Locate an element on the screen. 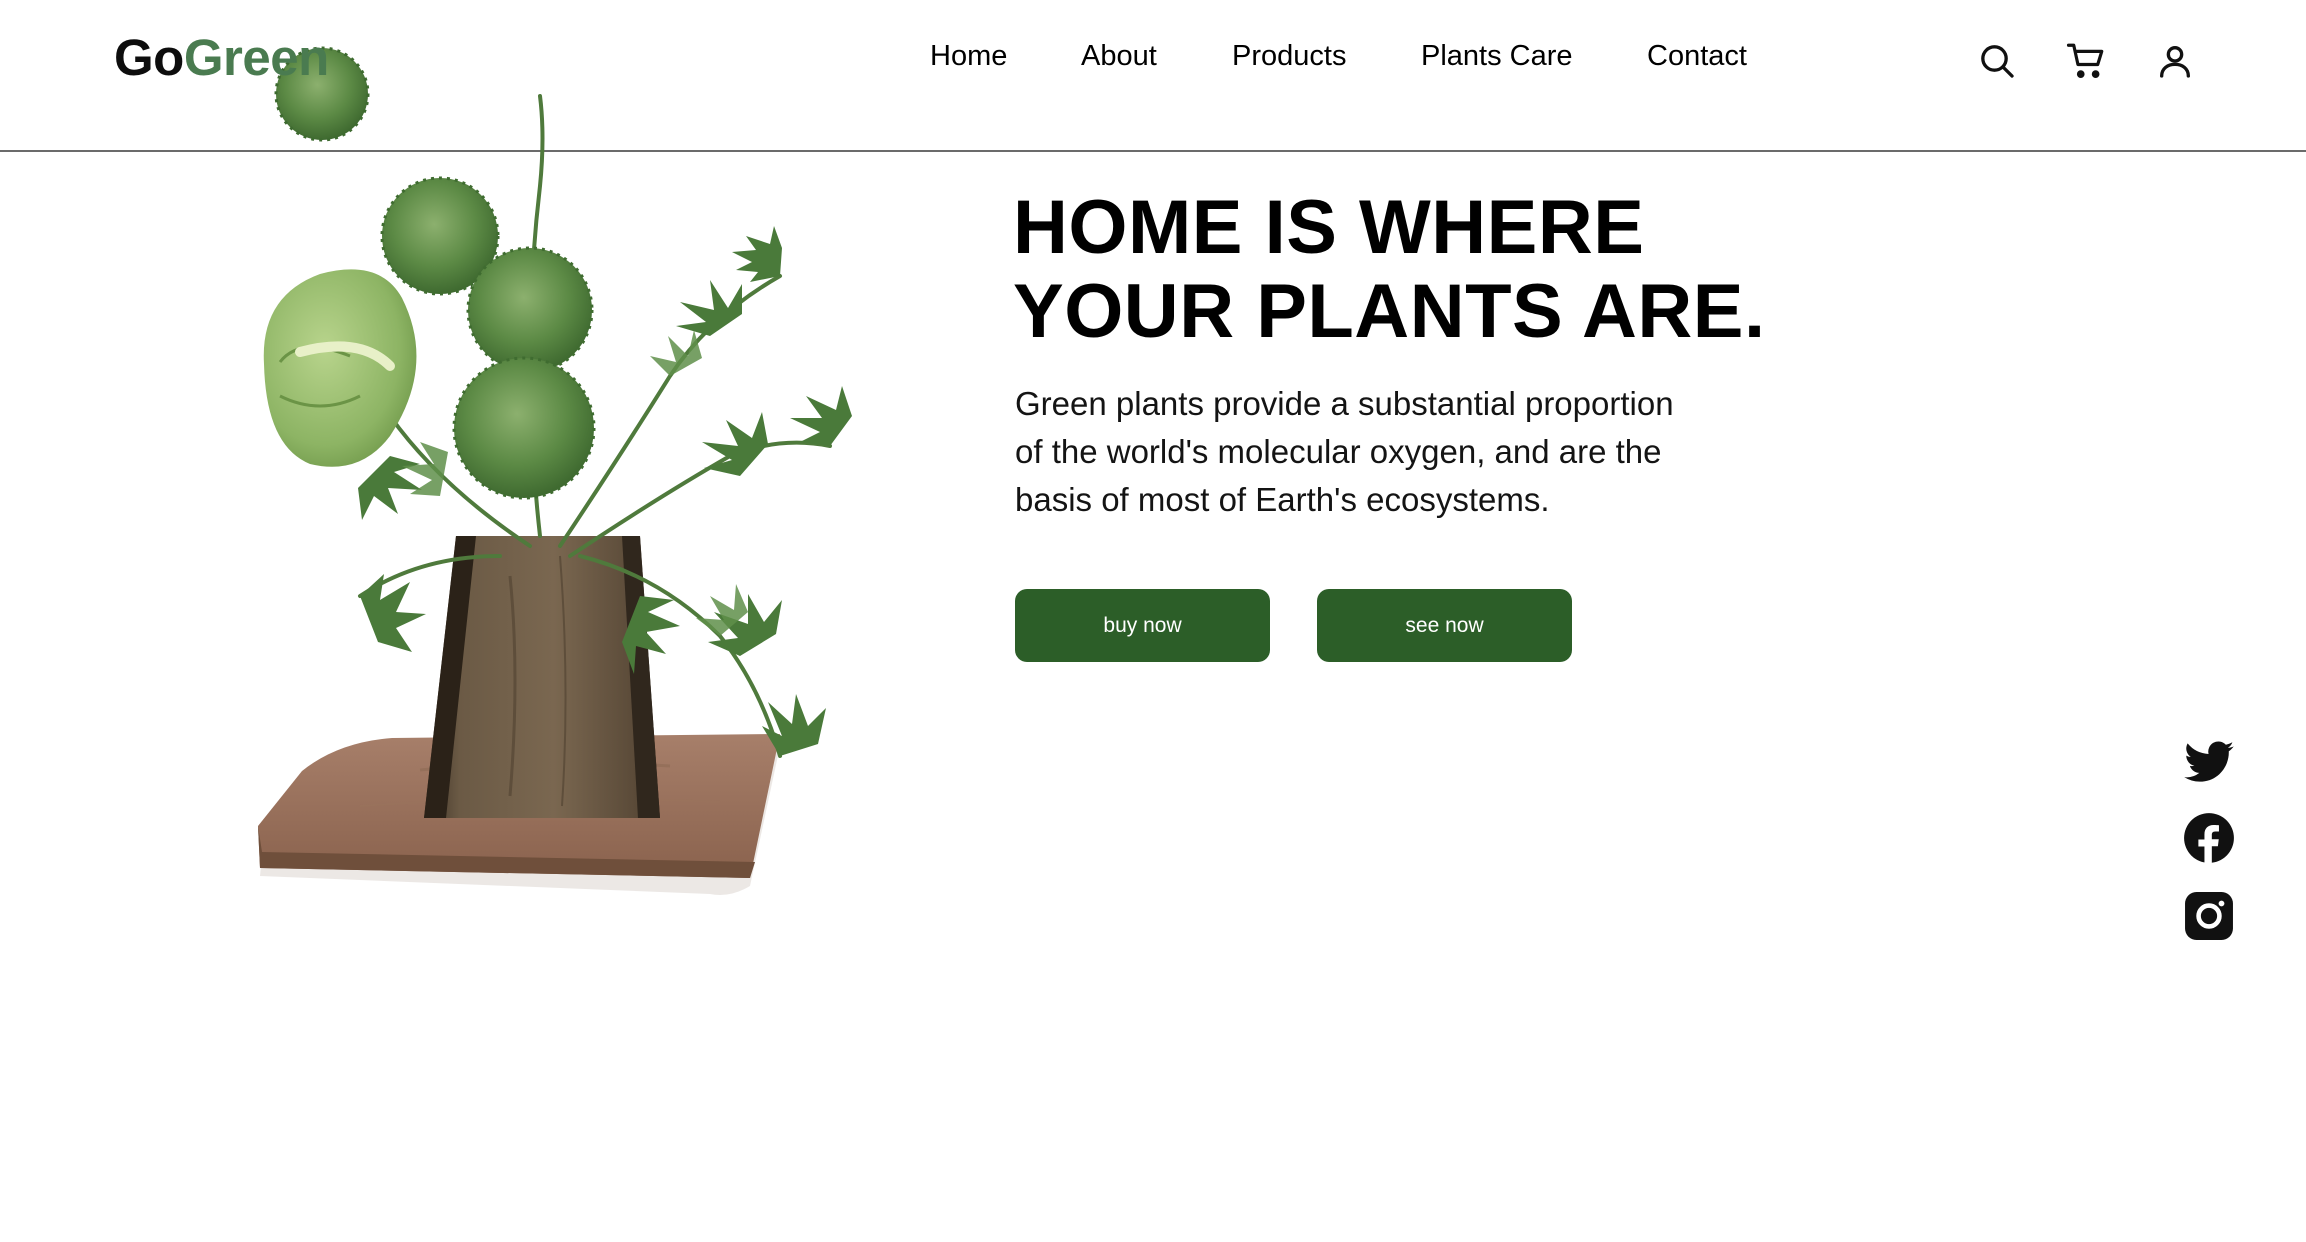  buy-now-button: buy now is located at coordinates (1142, 625).